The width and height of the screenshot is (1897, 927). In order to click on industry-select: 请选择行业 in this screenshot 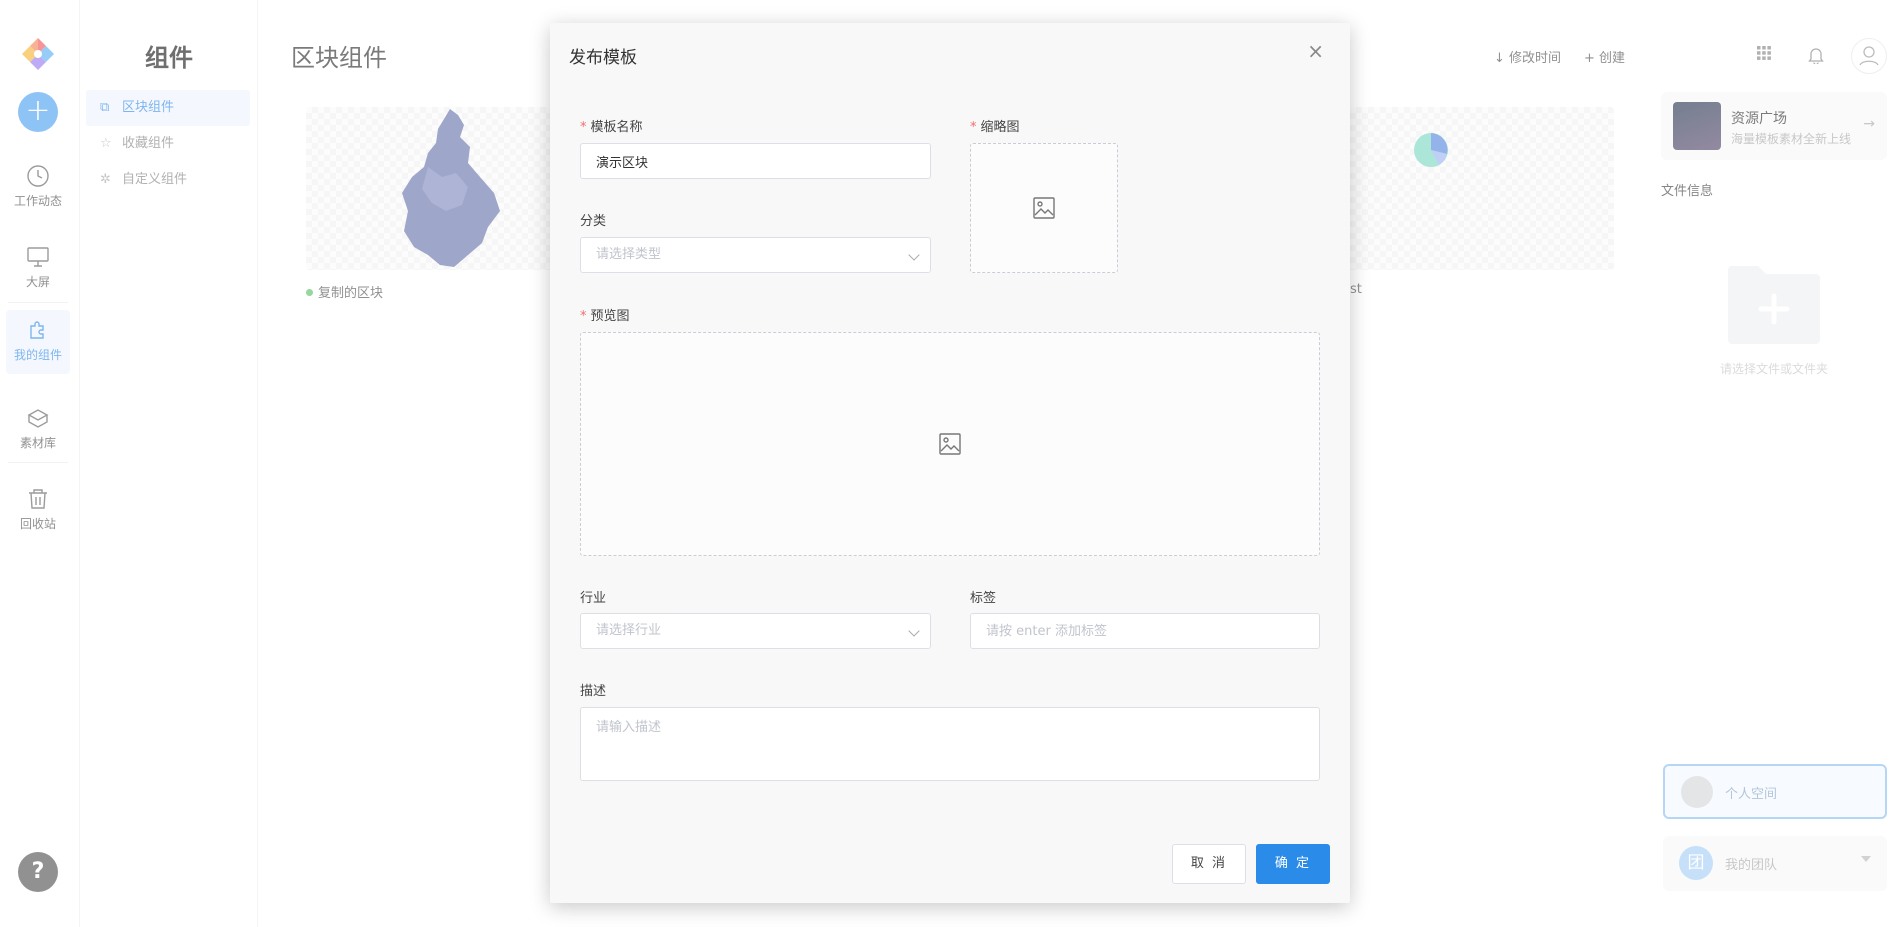, I will do `click(755, 631)`.